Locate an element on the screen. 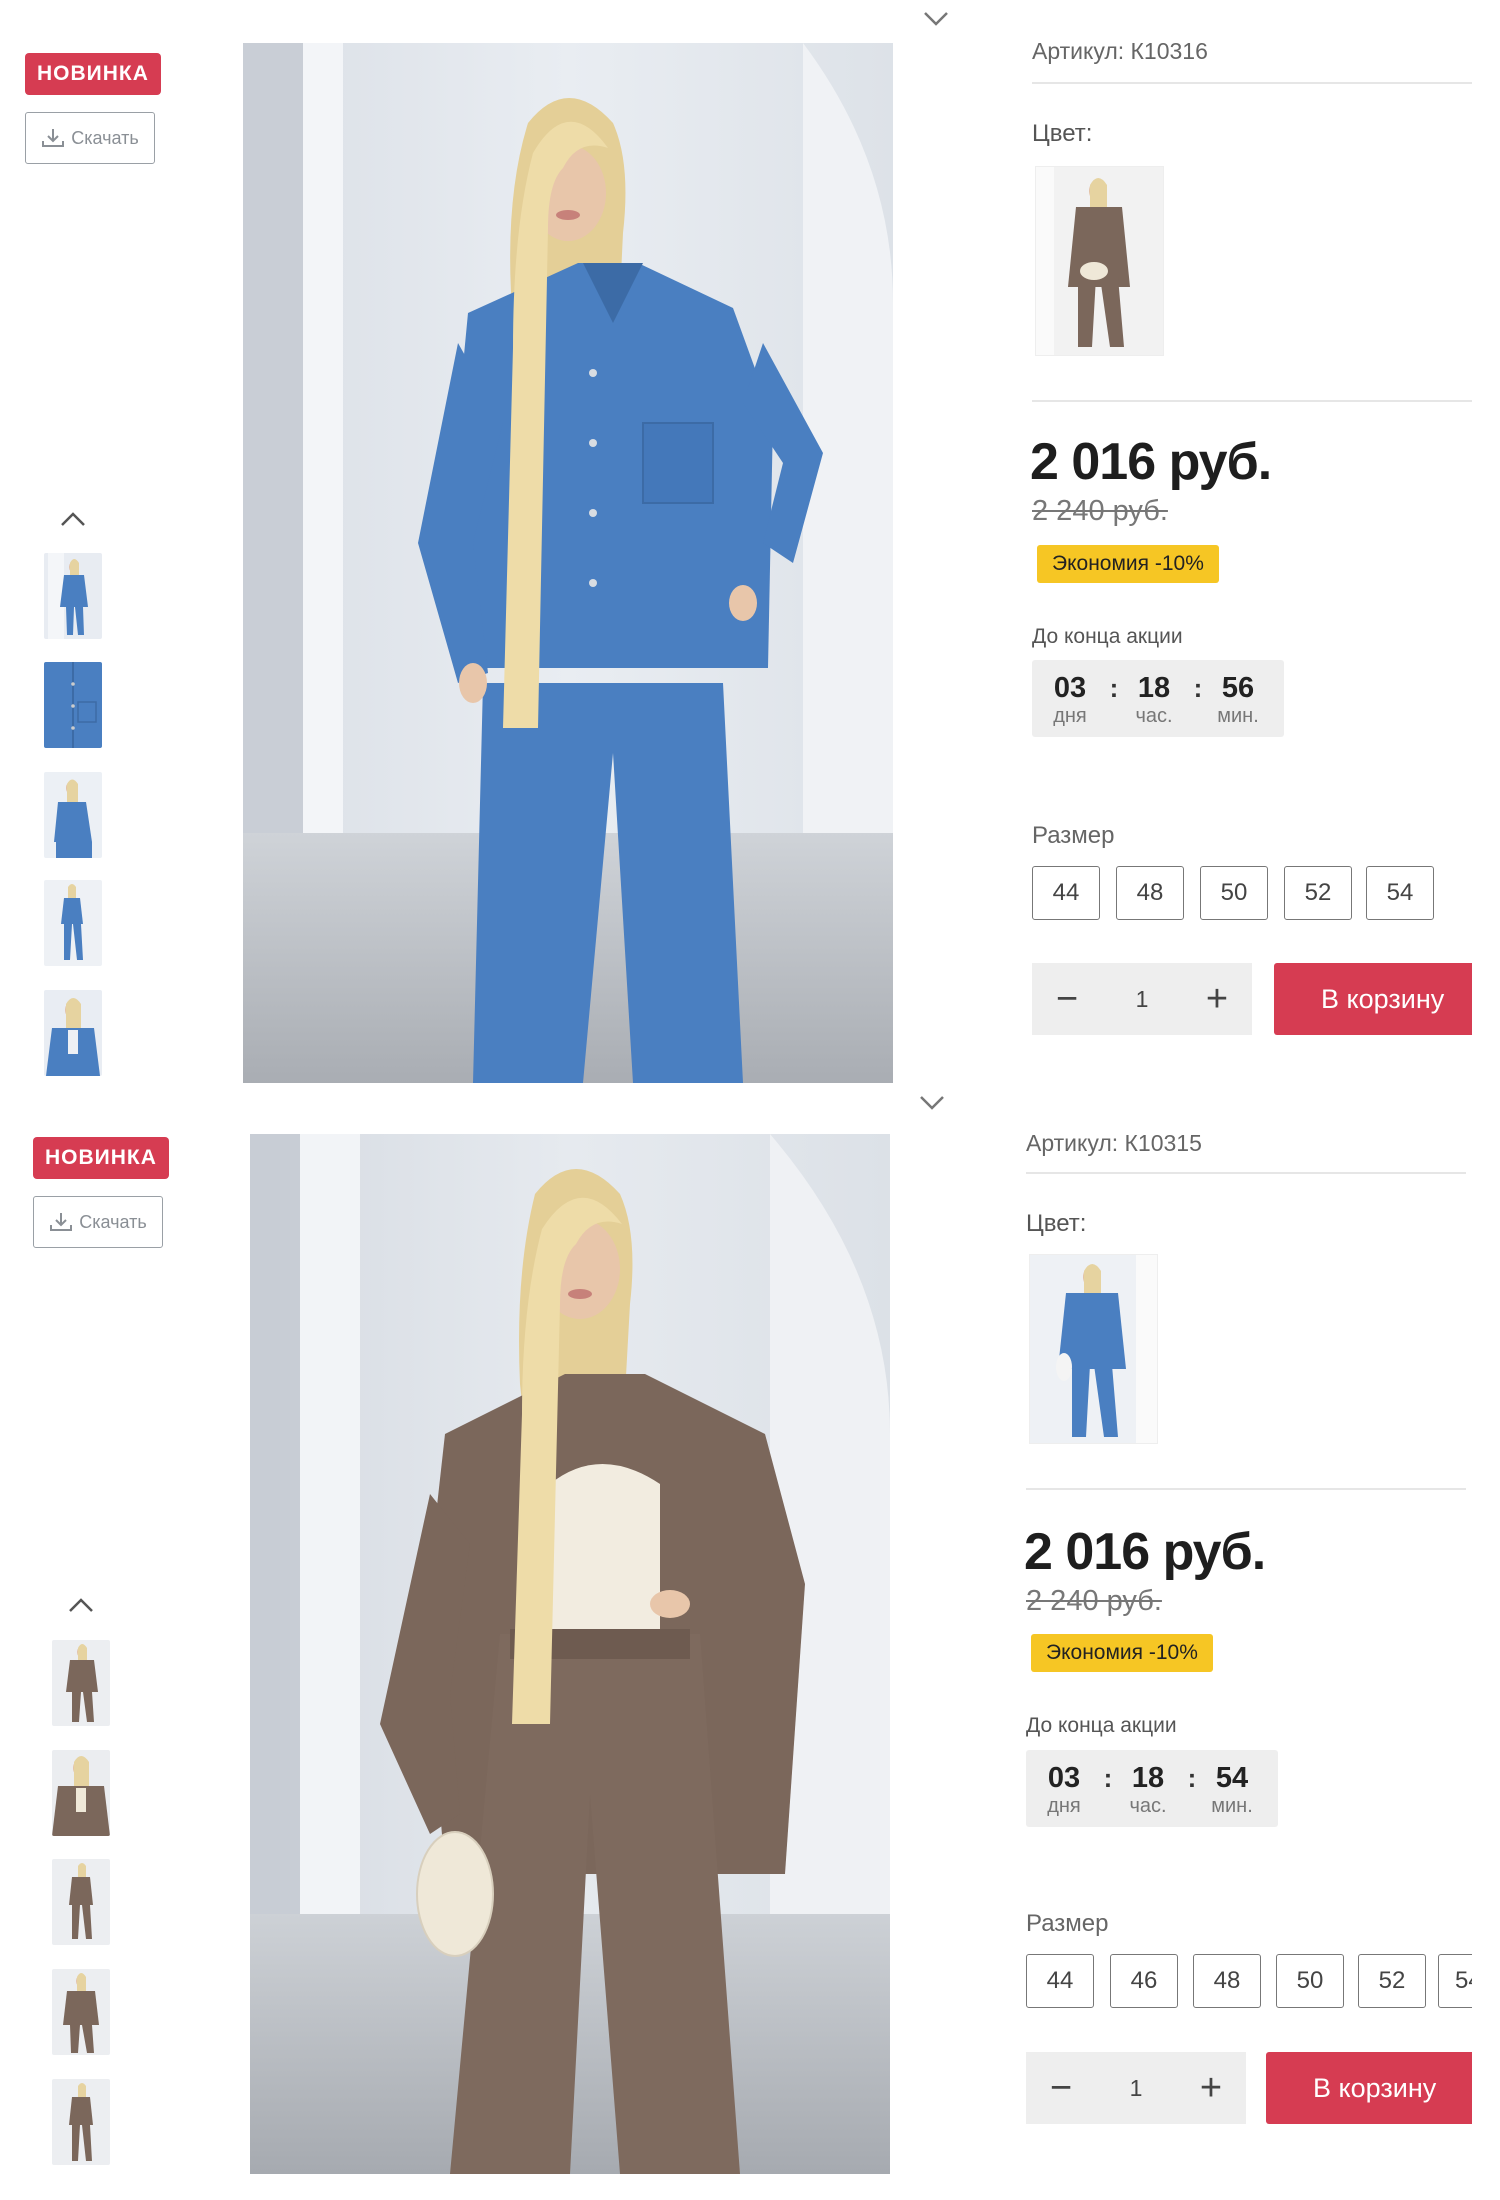  countdown-timer: 03 дня : 18 час. : 56 мин. is located at coordinates (1158, 698).